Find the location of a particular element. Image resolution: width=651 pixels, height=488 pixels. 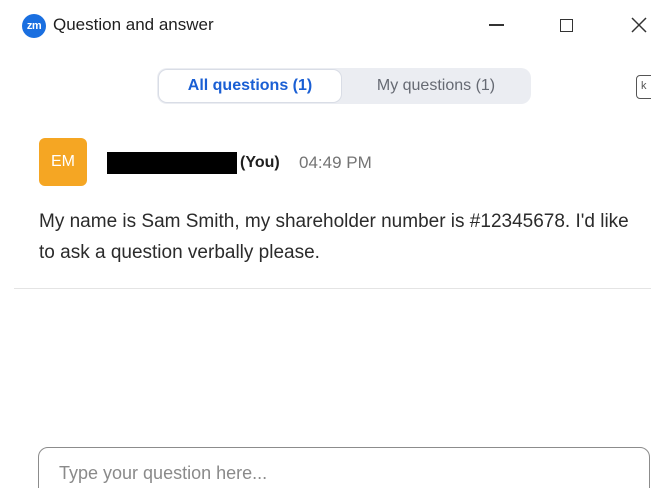

tab-all-questions: All questions (1) is located at coordinates (250, 86).